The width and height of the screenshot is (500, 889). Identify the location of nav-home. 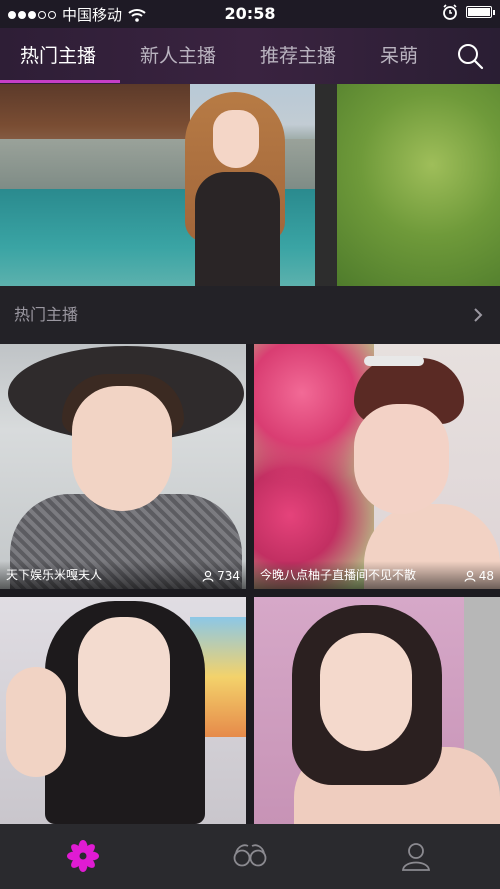
(83, 856).